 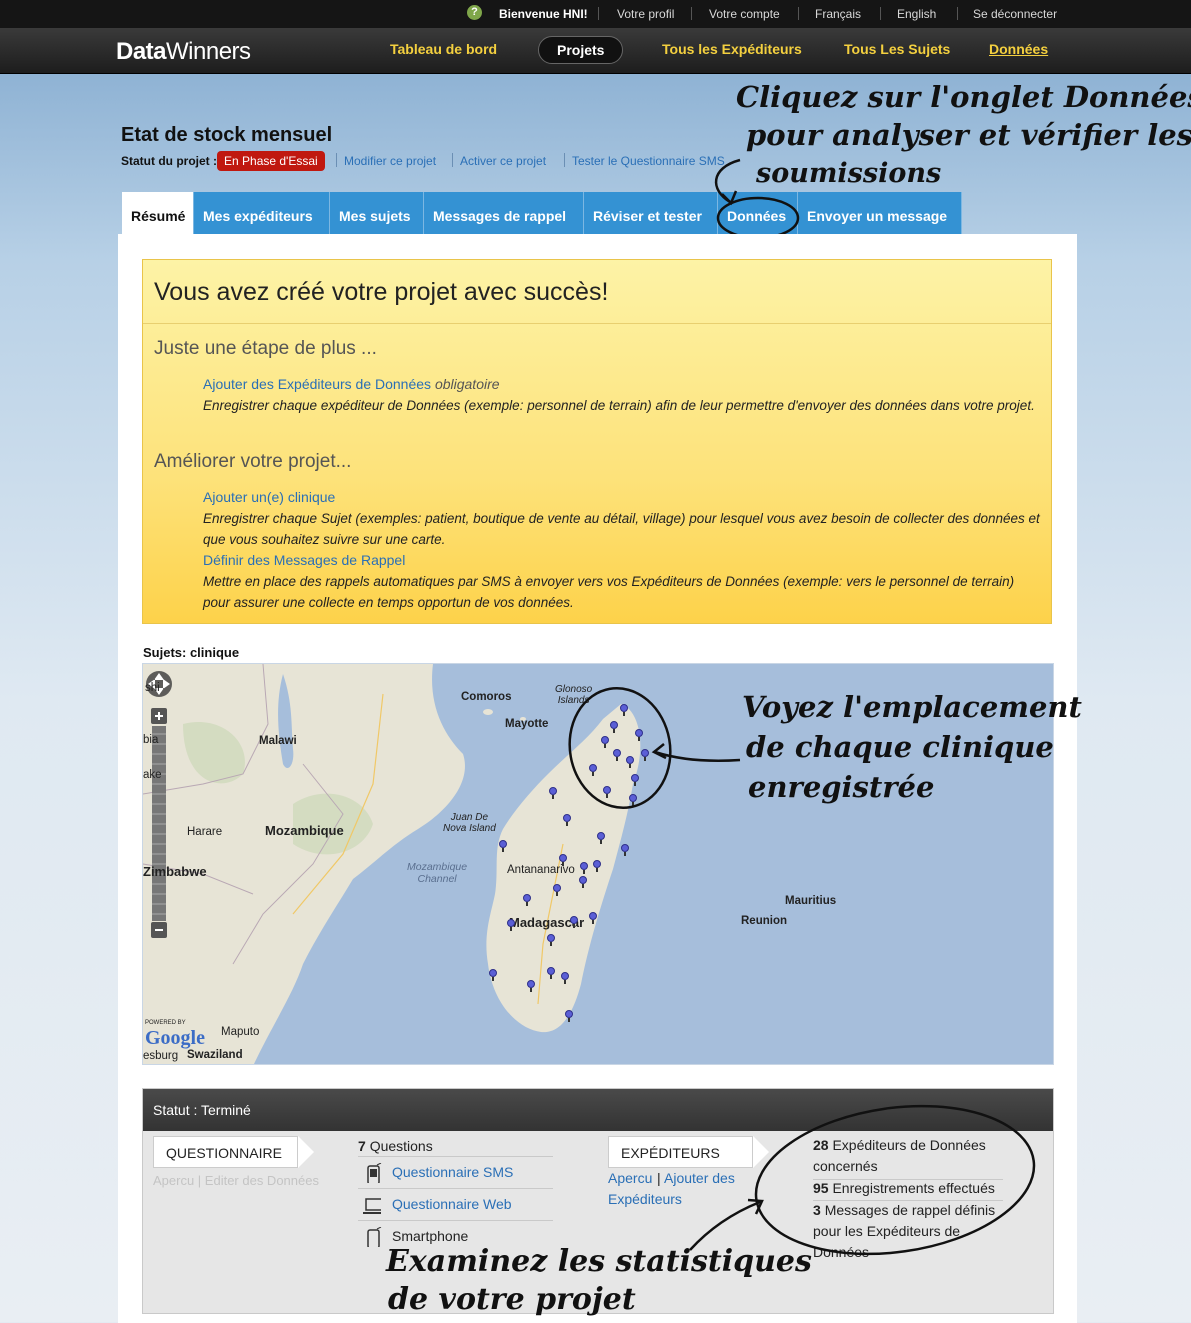 I want to click on required-flag: obligatoire, so click(x=467, y=384).